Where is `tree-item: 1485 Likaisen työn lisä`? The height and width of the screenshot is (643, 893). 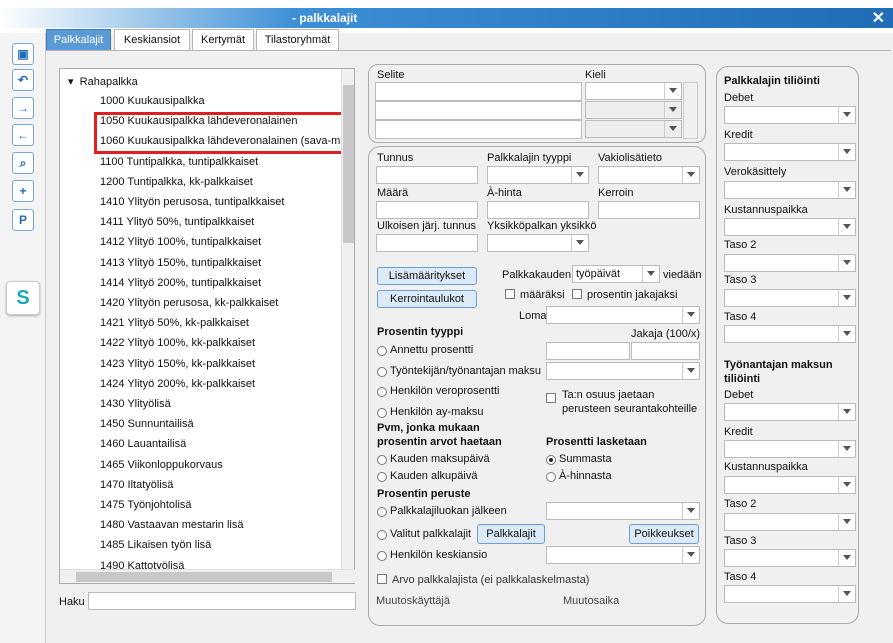
tree-item: 1485 Likaisen työn lisä is located at coordinates (155, 545).